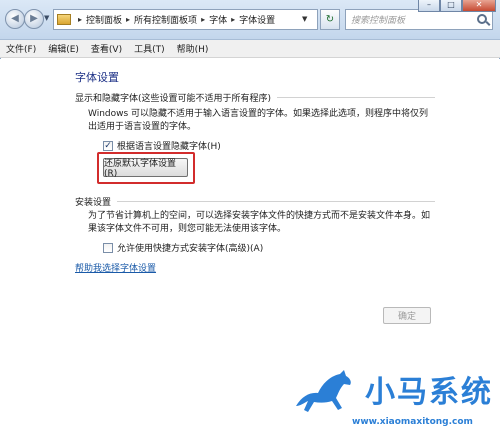 The width and height of the screenshot is (500, 438). I want to click on hide-fonts-checkbox-row: ✓ 根据语言设置隐藏字体(H), so click(162, 145).